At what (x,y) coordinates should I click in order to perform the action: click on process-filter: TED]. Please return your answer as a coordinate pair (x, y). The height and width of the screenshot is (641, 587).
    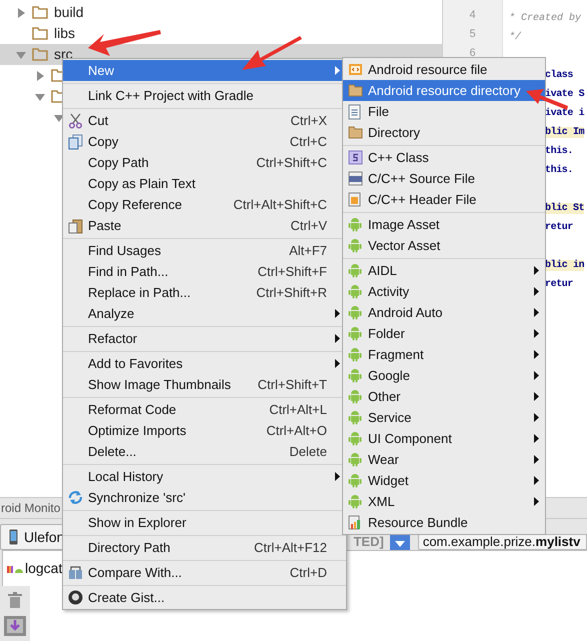
    Looking at the image, I should click on (368, 542).